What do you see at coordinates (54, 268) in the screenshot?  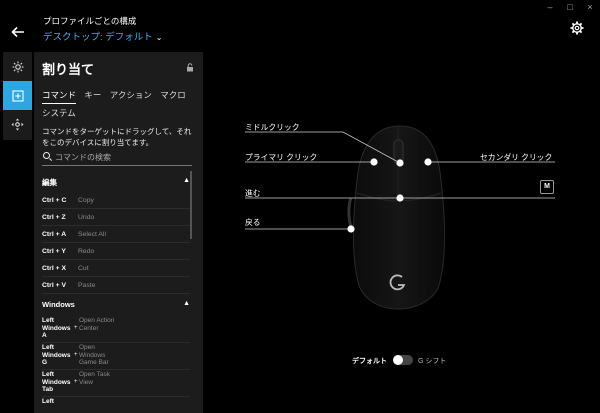 I see `command-key: Ctrl + X` at bounding box center [54, 268].